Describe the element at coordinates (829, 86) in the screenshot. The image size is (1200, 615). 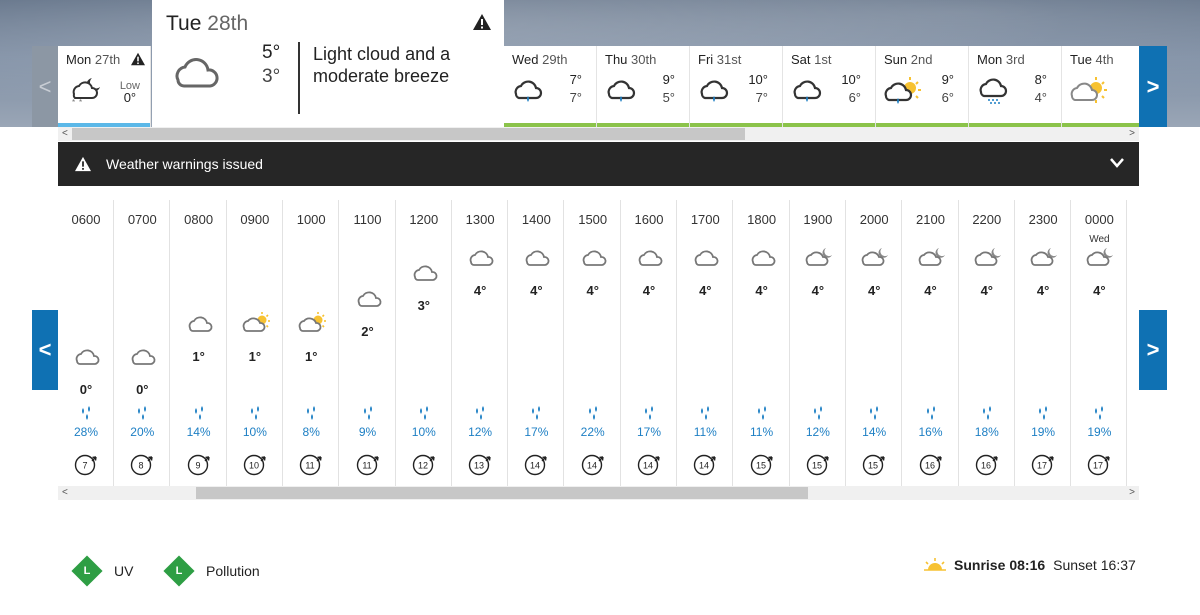
I see `day-tab-sat-1st: Sat 1st 10° 6°` at that location.